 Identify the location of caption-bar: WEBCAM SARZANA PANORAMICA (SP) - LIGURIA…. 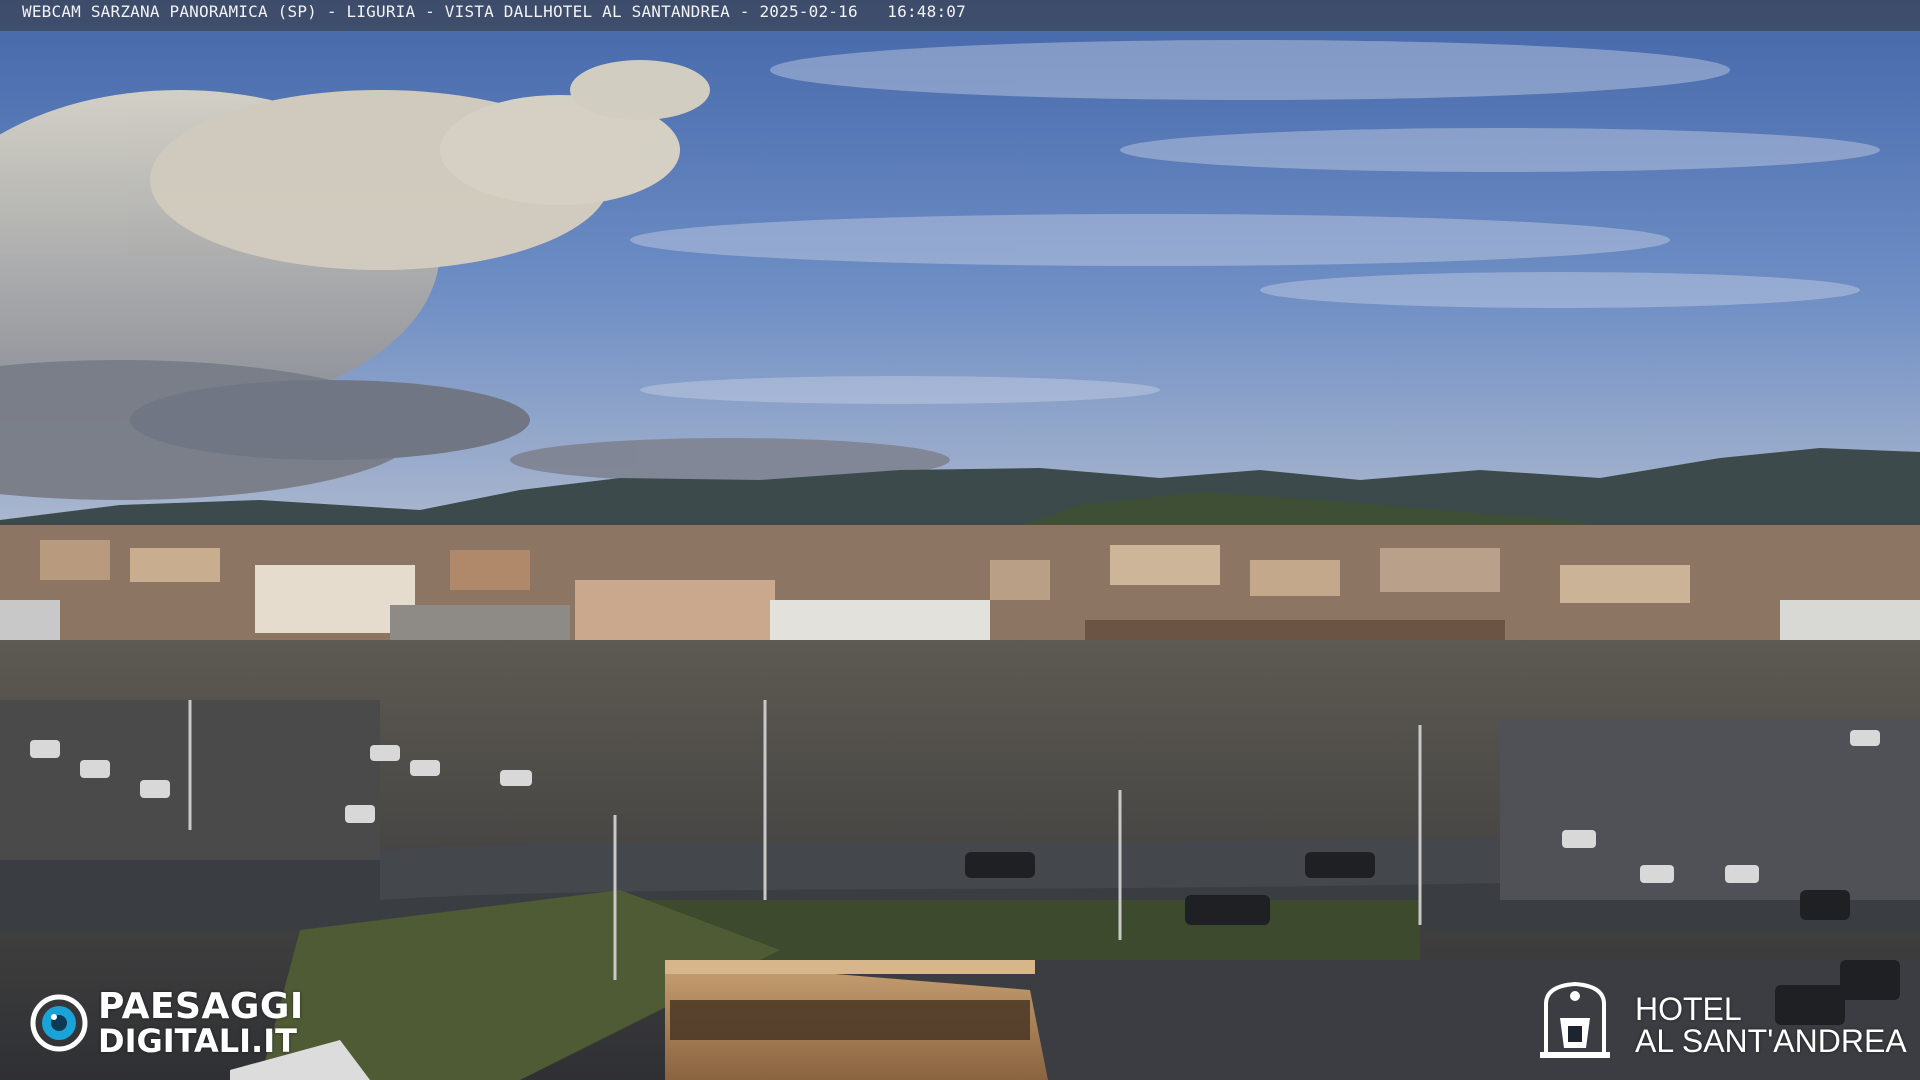
(960, 15).